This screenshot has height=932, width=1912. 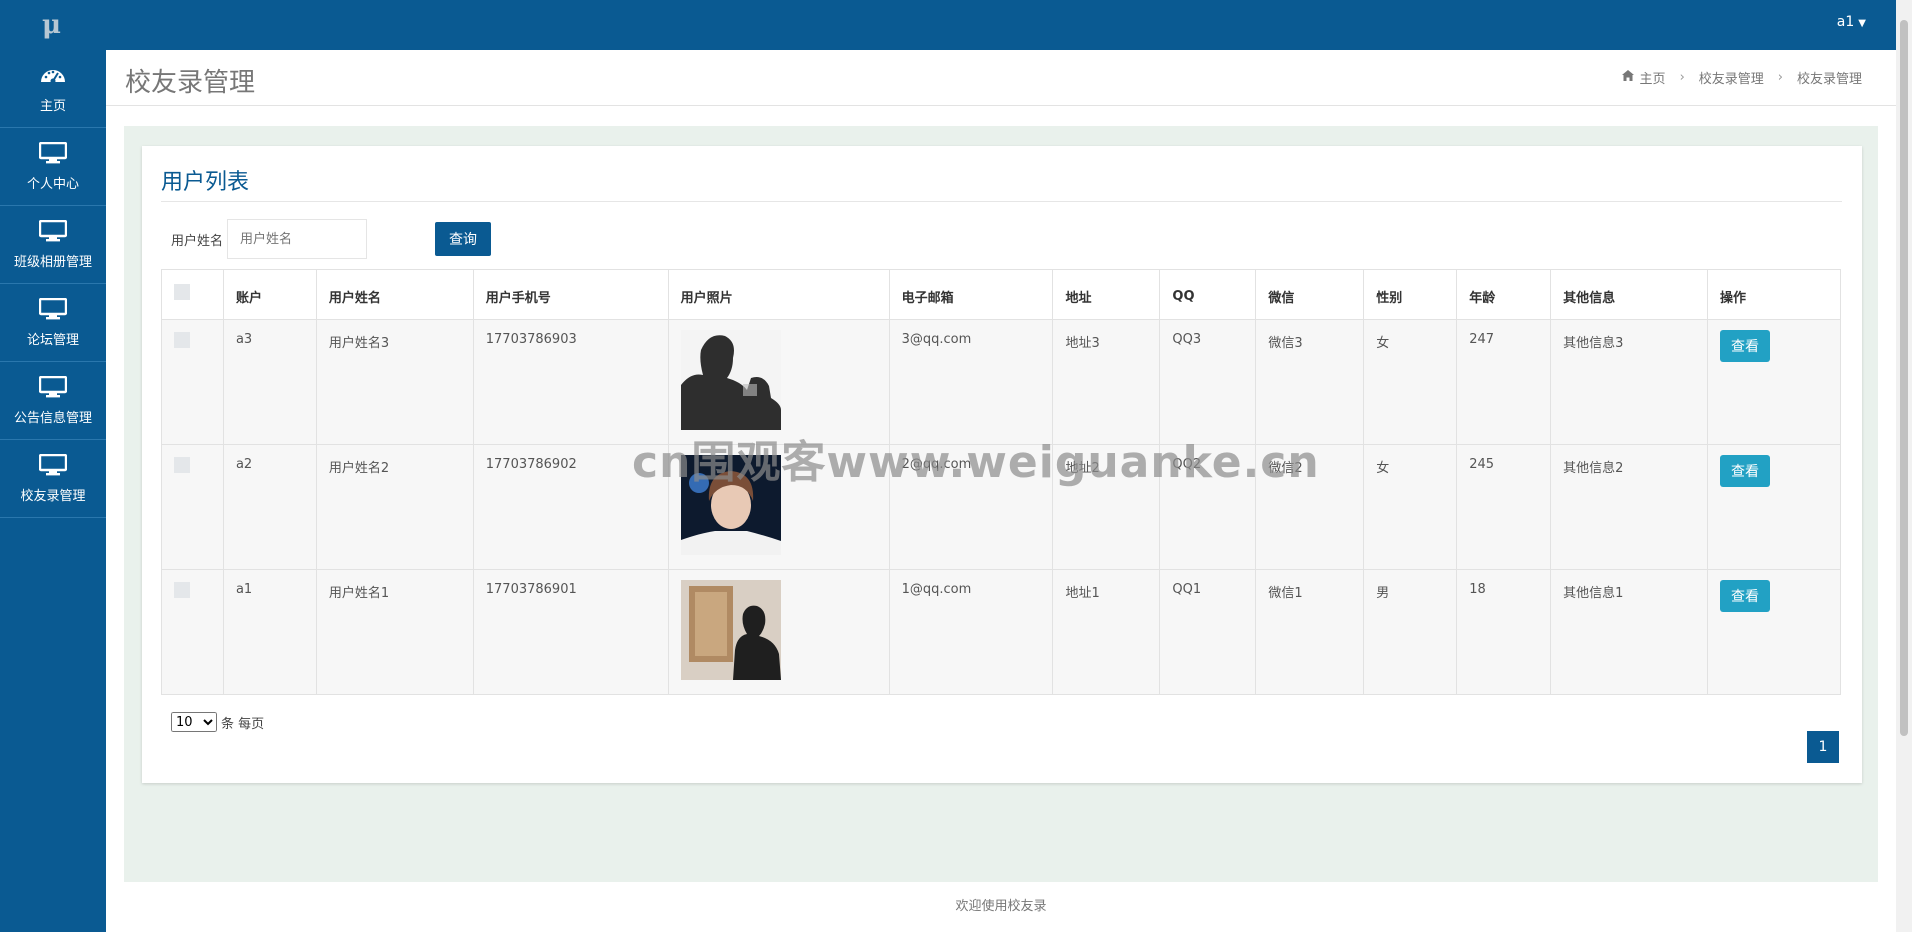 I want to click on sidebar-item-notice: 公告信息管理, so click(x=53, y=401).